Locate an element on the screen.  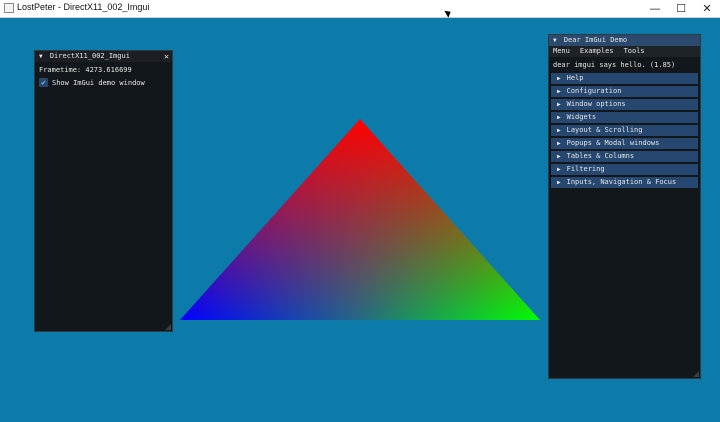
app-title-bar: LostPeter - DirectX11_002_Imgui — ☐ ✕ is located at coordinates (360, 9).